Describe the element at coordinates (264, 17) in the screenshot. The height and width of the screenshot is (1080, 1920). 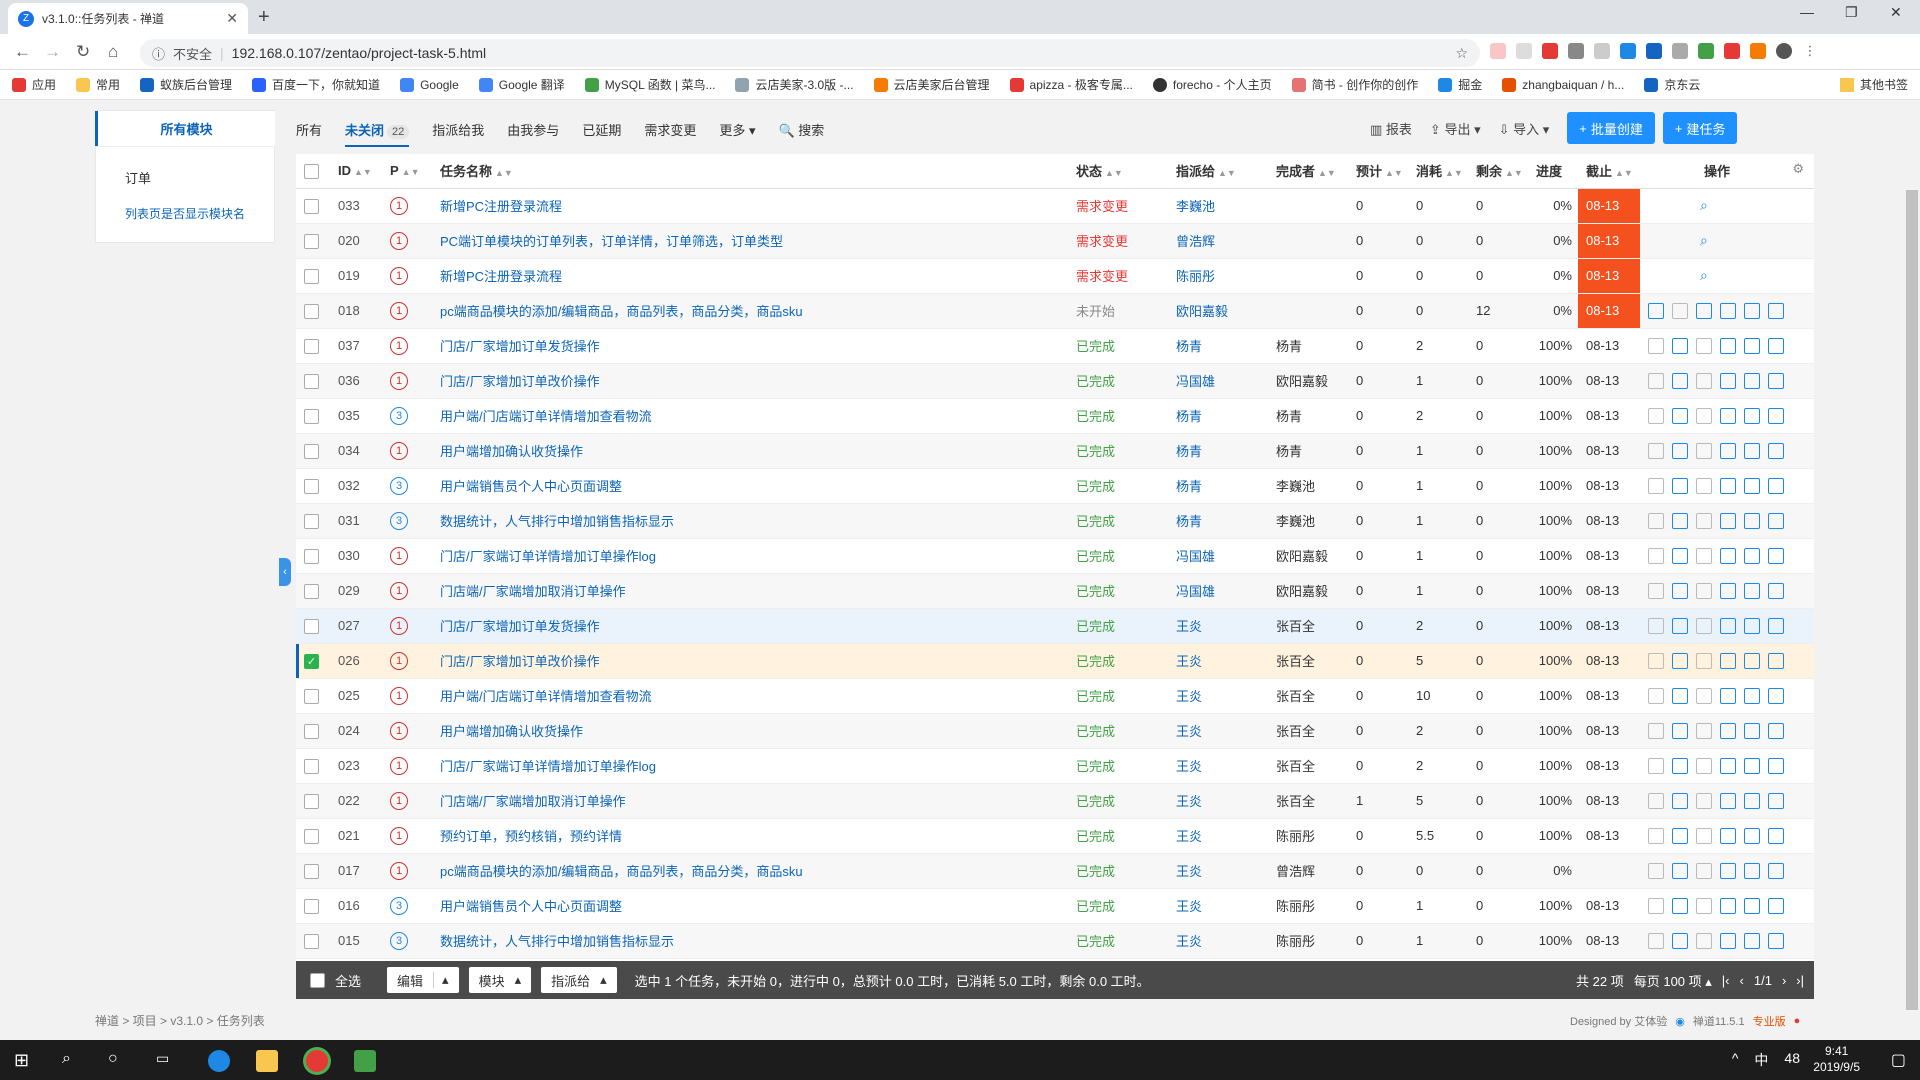
I see `new-tab-button: +` at that location.